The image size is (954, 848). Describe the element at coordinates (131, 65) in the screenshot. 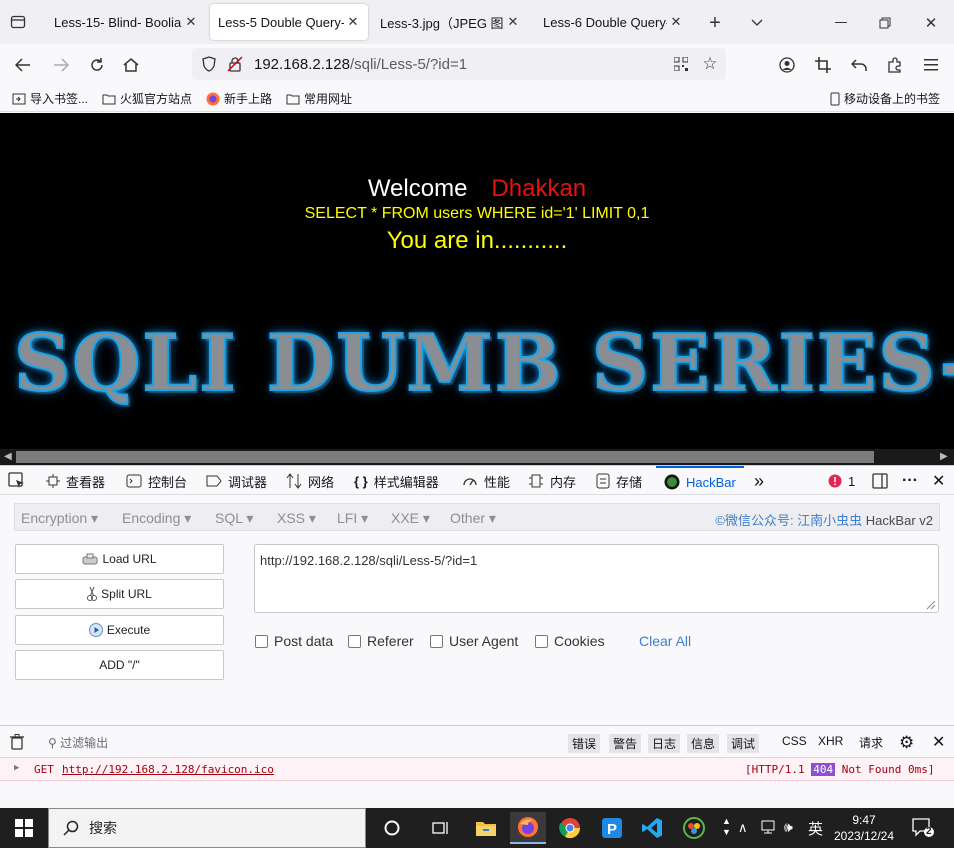

I see `home-icon` at that location.